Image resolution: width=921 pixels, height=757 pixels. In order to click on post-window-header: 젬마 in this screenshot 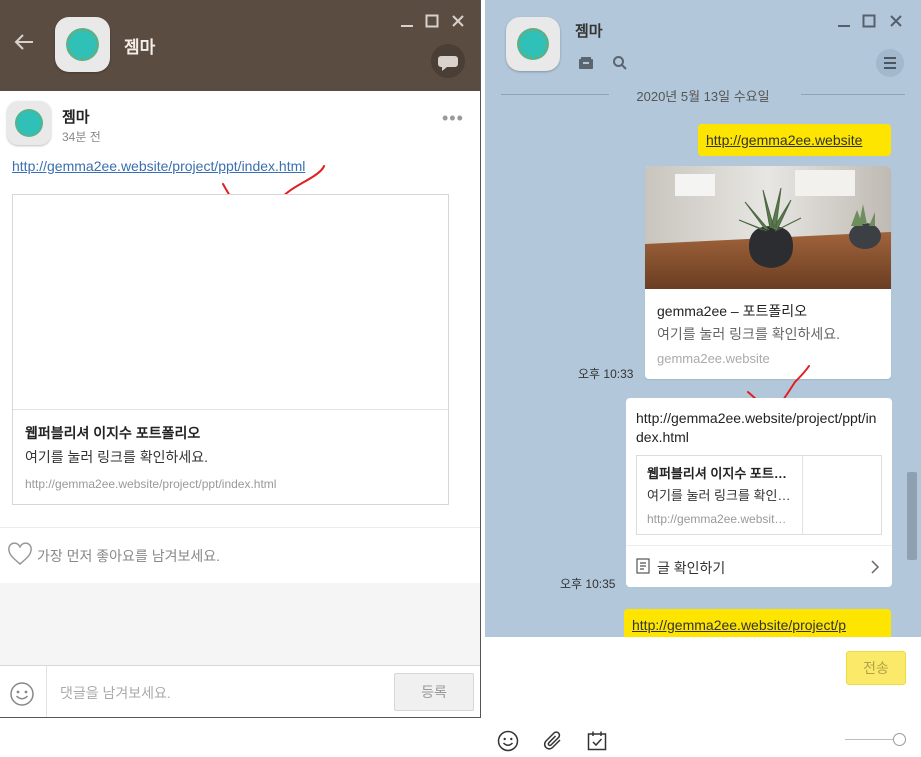, I will do `click(240, 45)`.